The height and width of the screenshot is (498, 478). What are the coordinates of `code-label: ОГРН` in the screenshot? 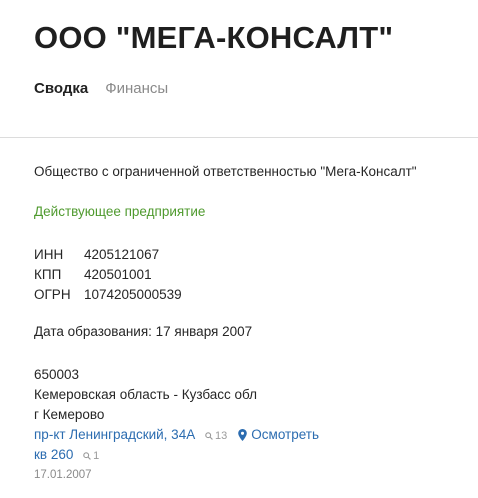 It's located at (52, 294).